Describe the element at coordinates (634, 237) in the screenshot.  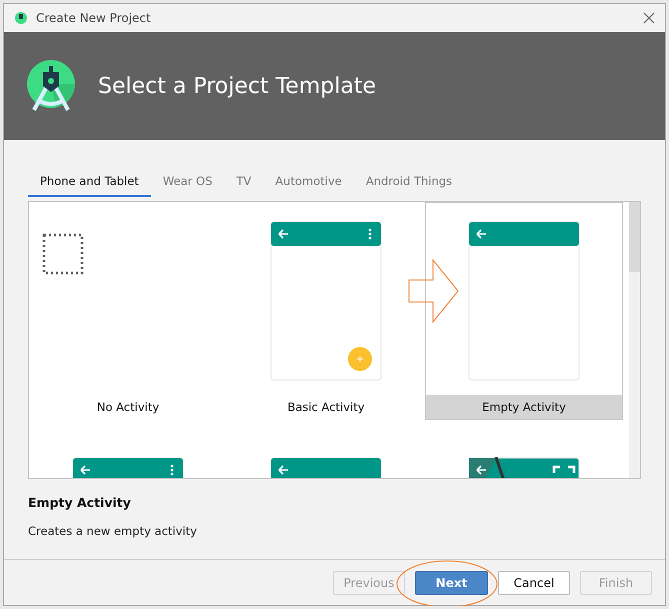
I see `scrollbar-thumb` at that location.